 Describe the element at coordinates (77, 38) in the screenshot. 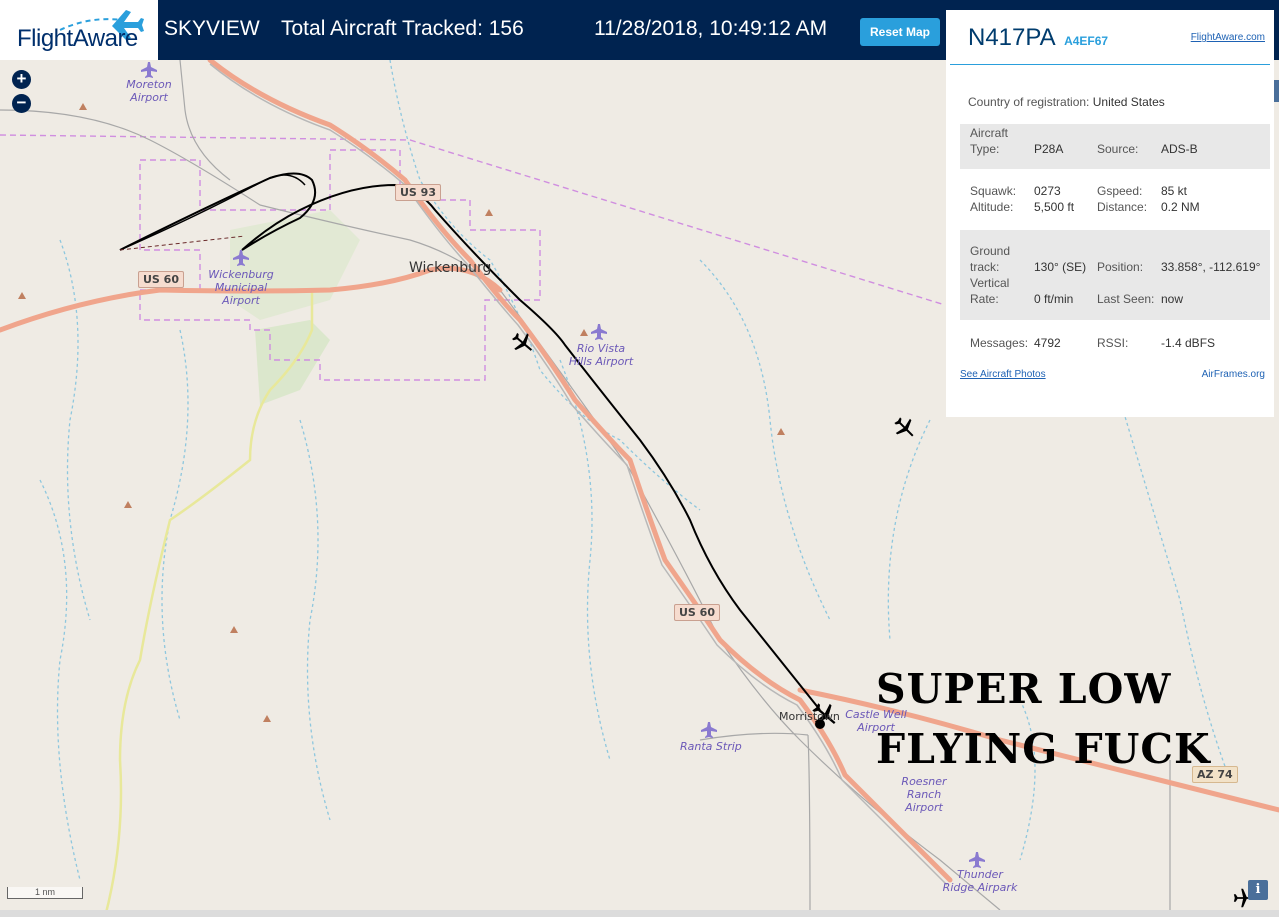

I see `logo-text: FlightAware` at that location.